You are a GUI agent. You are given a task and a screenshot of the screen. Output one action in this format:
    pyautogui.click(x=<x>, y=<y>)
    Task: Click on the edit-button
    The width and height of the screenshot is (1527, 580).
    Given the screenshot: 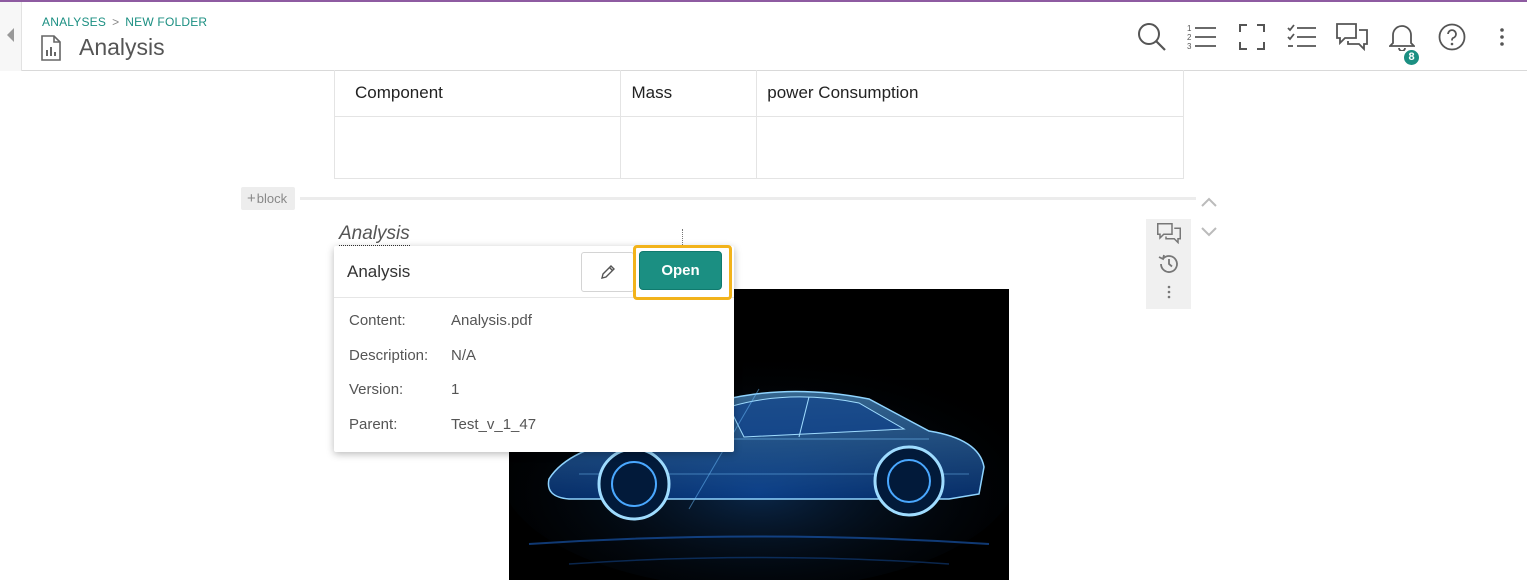 What is the action you would take?
    pyautogui.click(x=607, y=272)
    